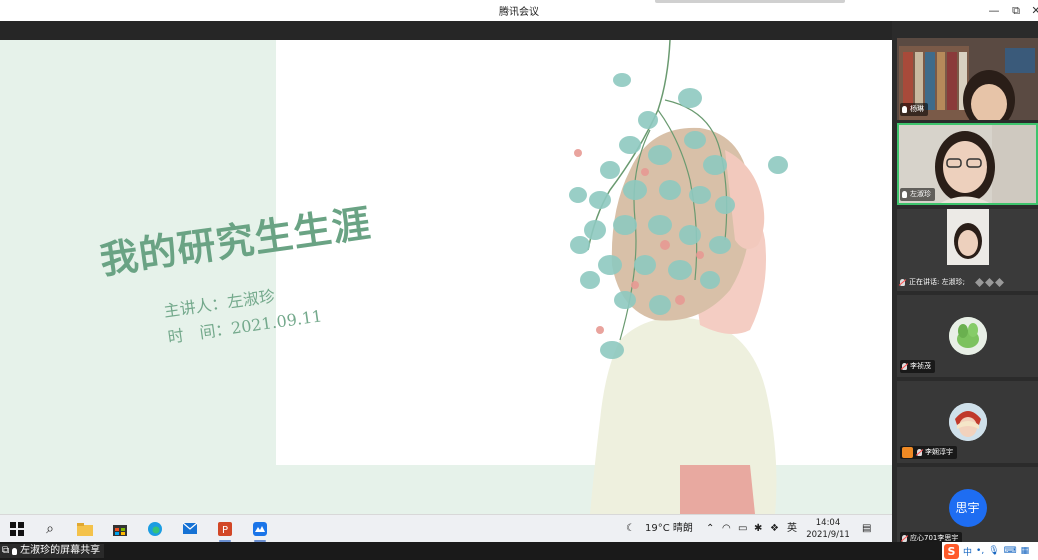 This screenshot has width=1038, height=560. I want to click on punctuation-icon: •,, so click(980, 551).